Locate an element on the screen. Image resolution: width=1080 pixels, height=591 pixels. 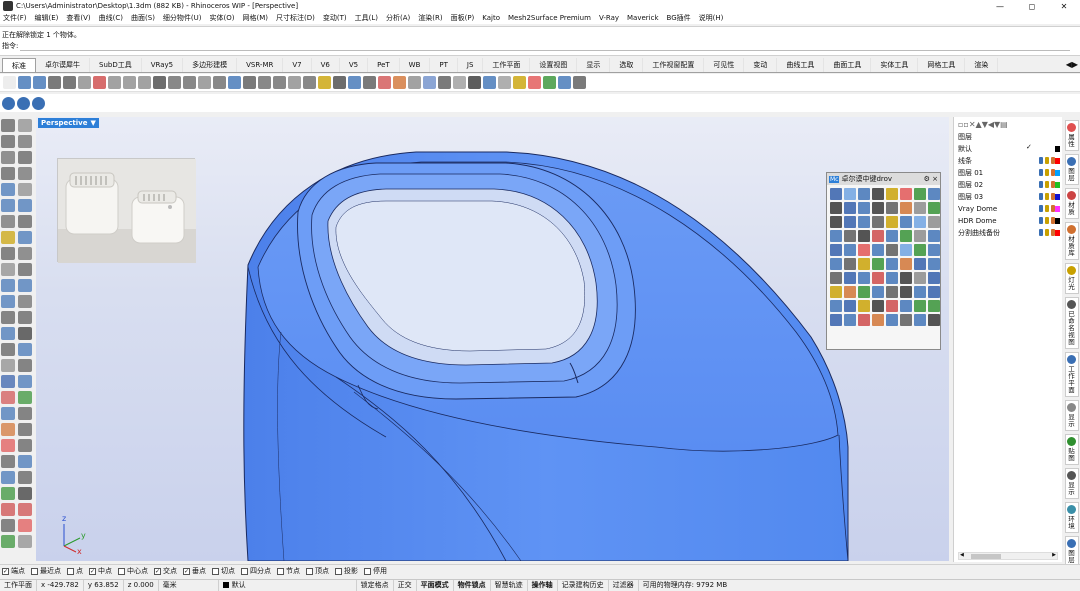
toolbar-tab: 多边形建模 is located at coordinates (210, 65).